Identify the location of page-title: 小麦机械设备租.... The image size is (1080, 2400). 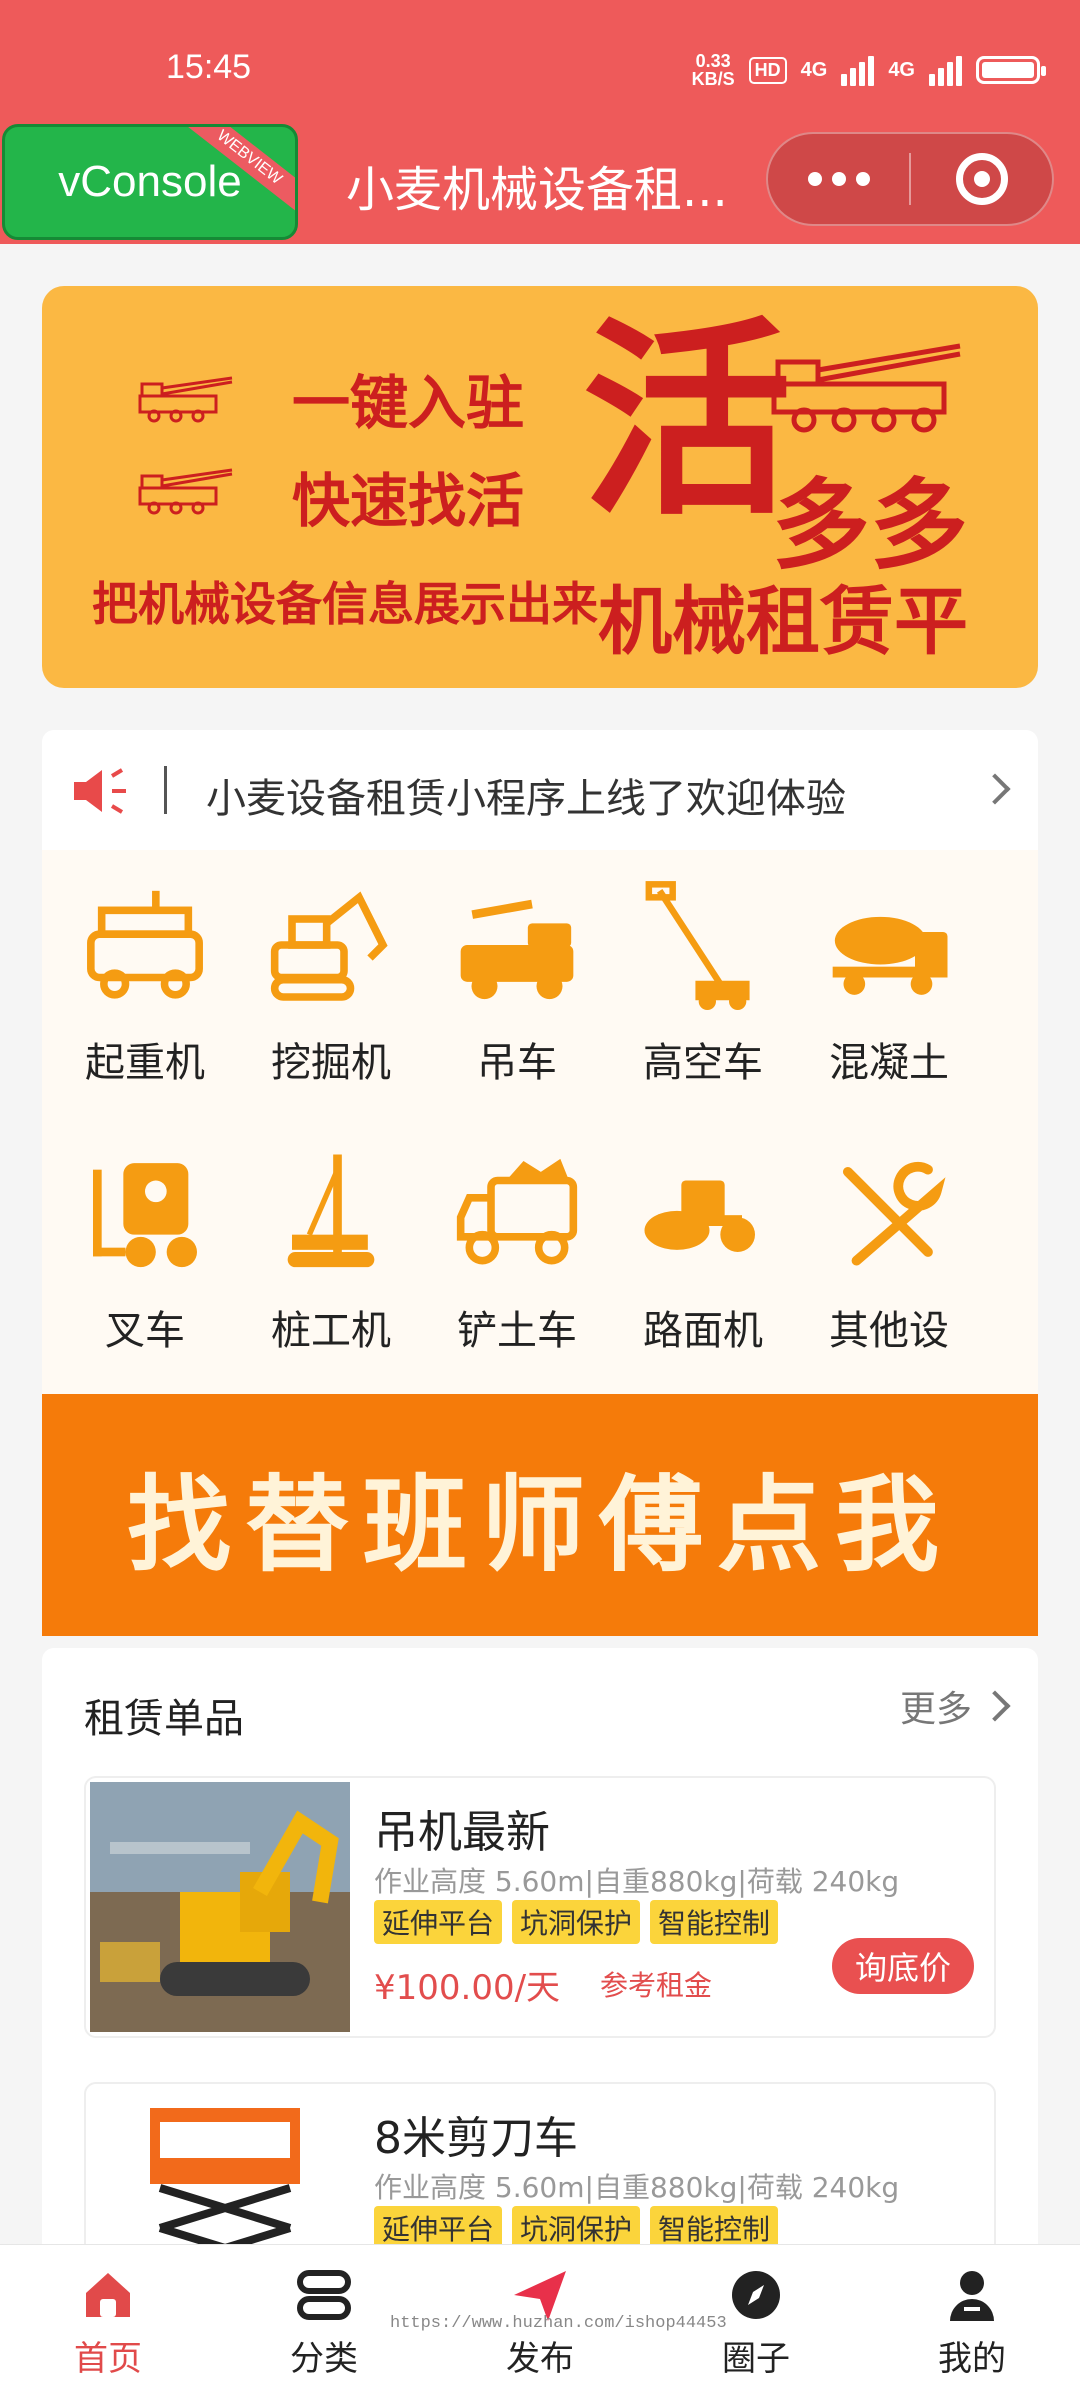
(537, 190).